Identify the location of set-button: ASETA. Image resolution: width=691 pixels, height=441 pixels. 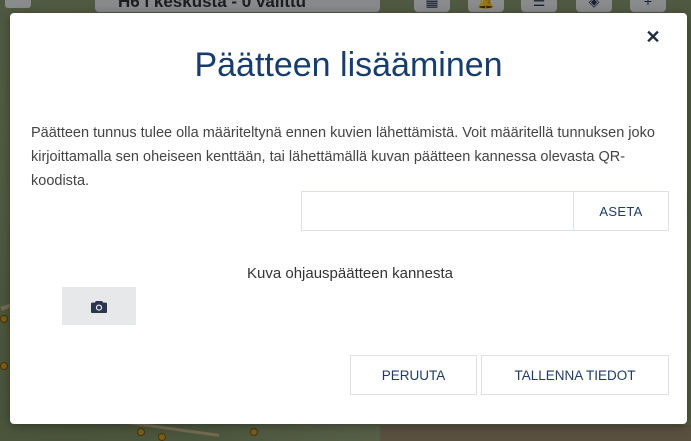
(621, 211).